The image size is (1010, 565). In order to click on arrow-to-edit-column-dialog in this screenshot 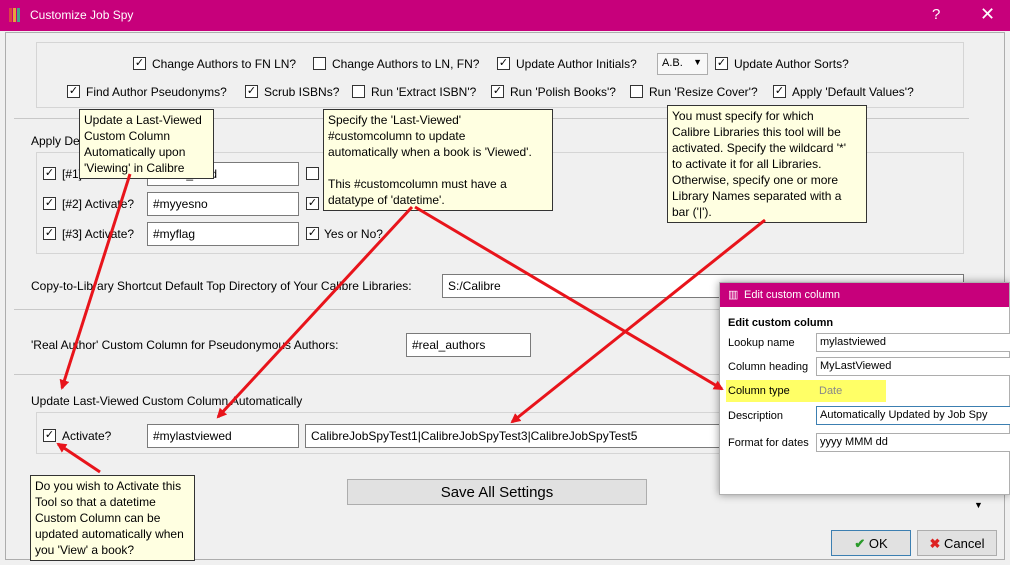, I will do `click(569, 298)`.